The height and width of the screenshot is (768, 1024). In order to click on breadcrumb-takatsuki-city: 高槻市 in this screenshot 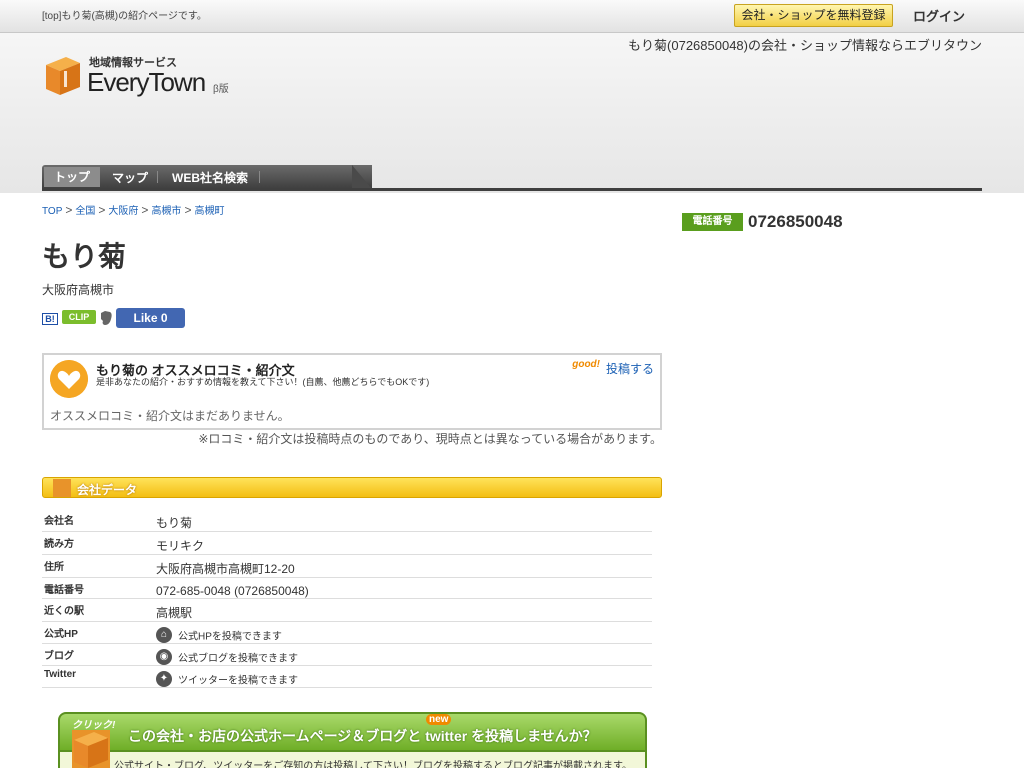, I will do `click(166, 211)`.